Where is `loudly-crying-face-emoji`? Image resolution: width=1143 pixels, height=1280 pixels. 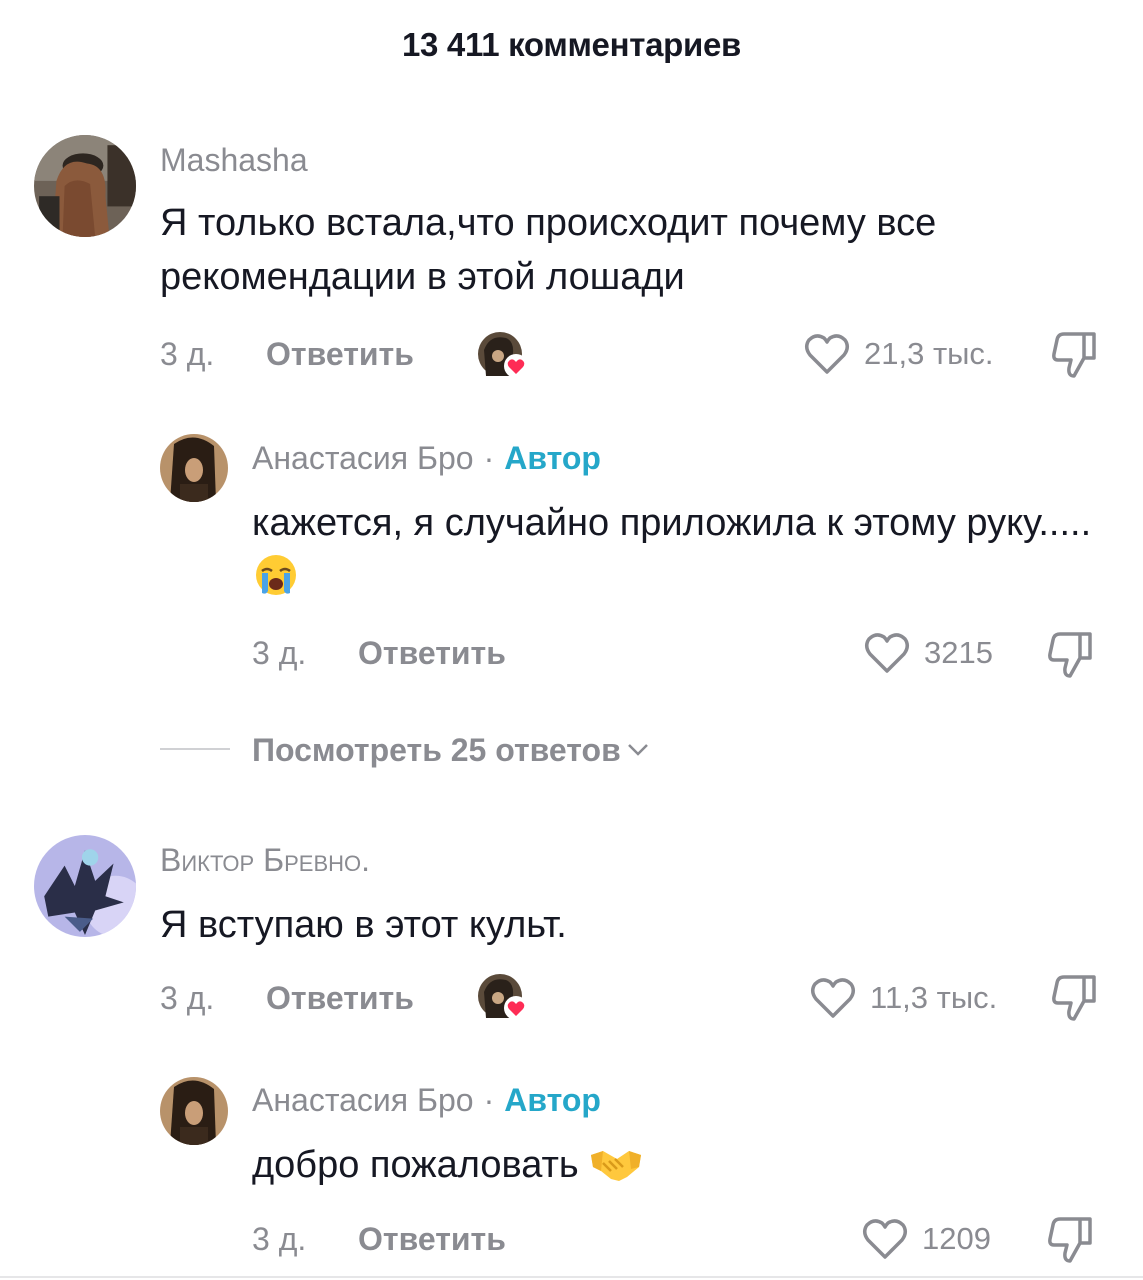
loudly-crying-face-emoji is located at coordinates (276, 575).